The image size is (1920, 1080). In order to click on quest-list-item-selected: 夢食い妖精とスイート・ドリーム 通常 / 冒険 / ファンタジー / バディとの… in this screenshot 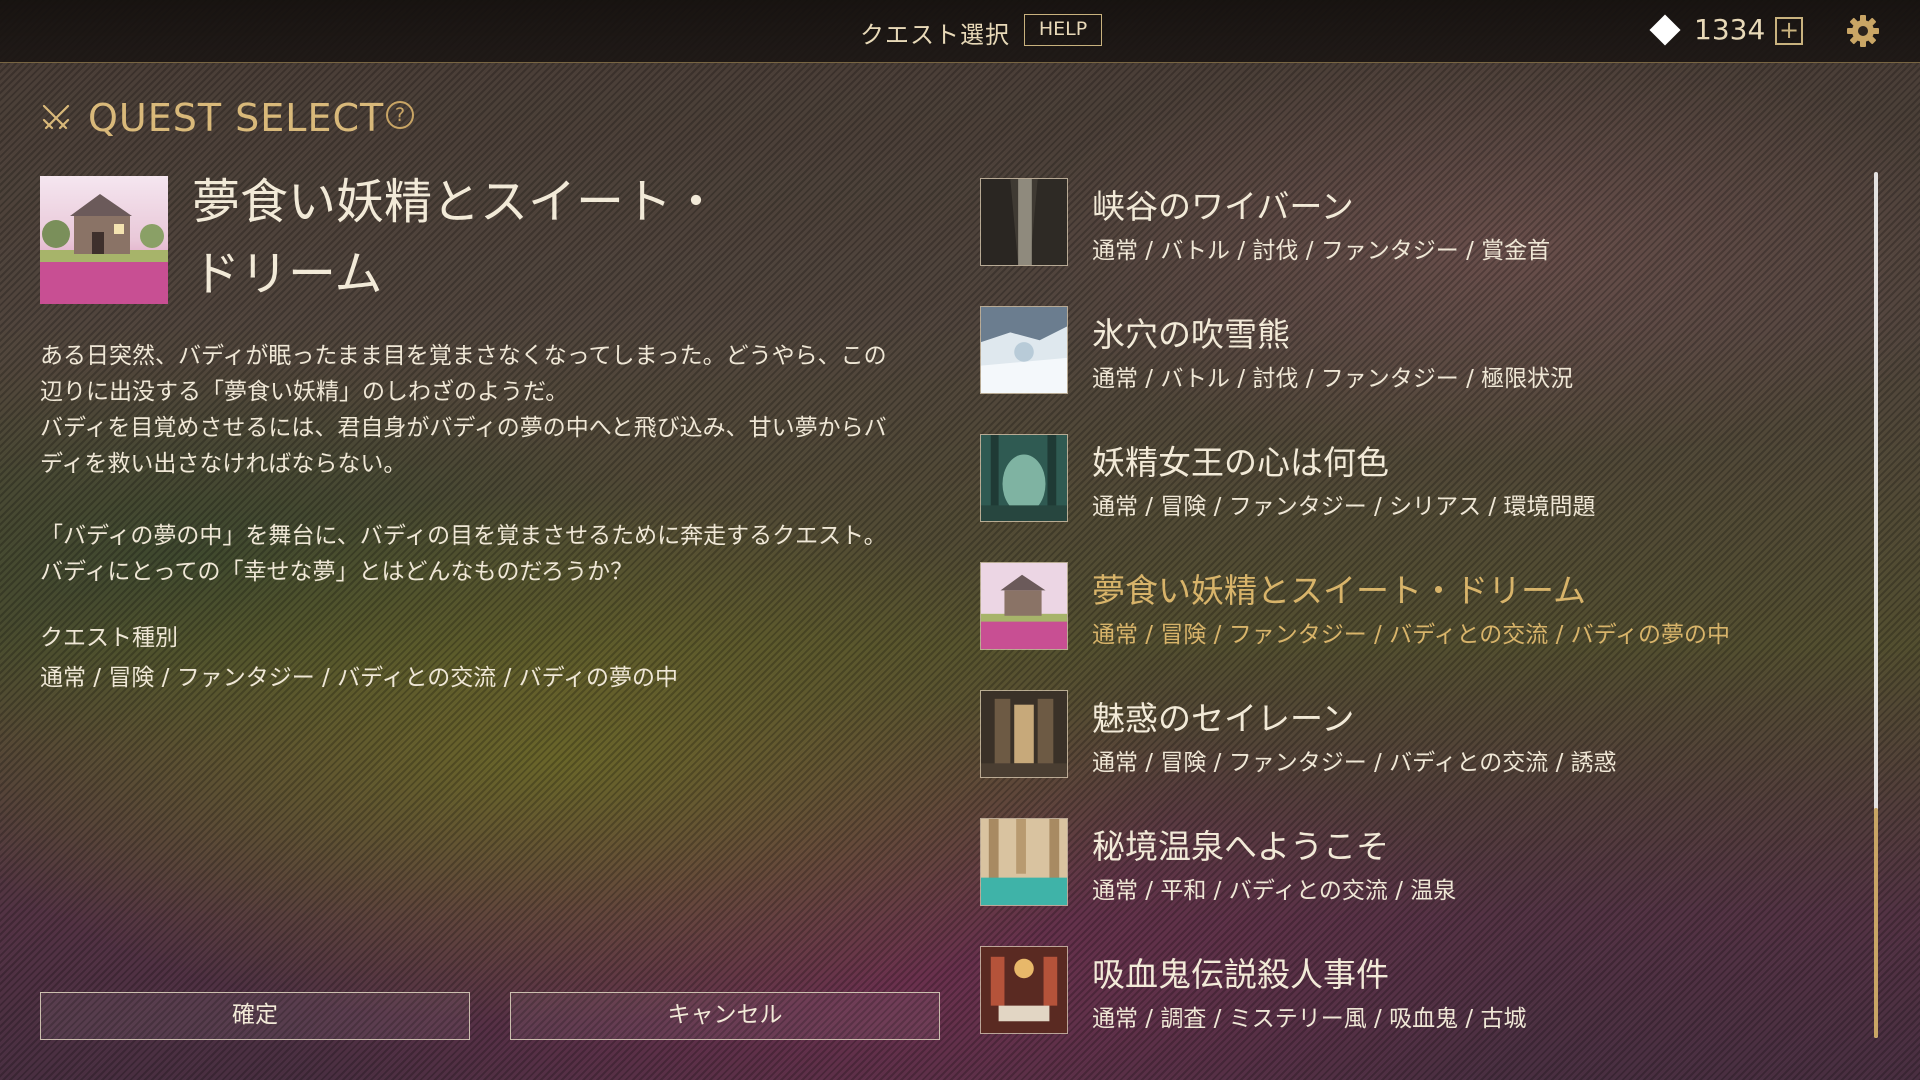, I will do `click(1400, 626)`.